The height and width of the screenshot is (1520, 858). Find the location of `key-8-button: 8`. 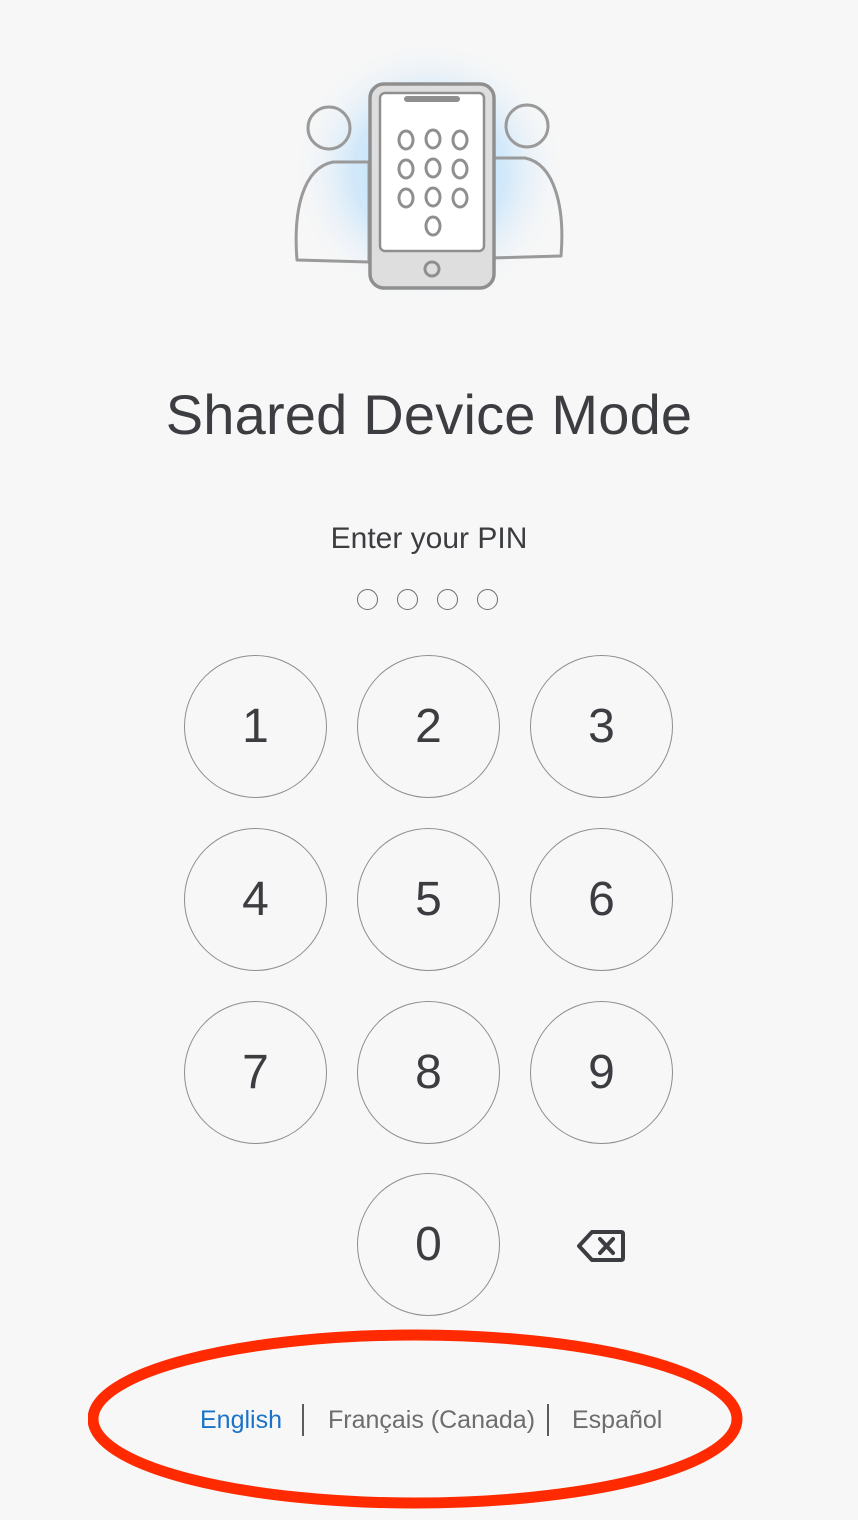

key-8-button: 8 is located at coordinates (428, 1072).